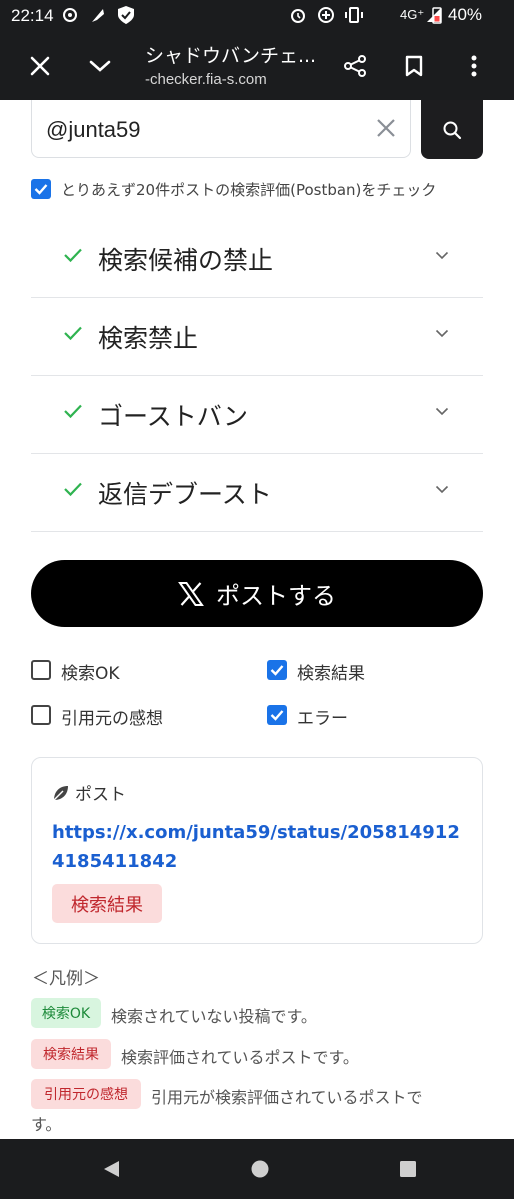  Describe the element at coordinates (260, 1171) in the screenshot. I see `home-icon` at that location.